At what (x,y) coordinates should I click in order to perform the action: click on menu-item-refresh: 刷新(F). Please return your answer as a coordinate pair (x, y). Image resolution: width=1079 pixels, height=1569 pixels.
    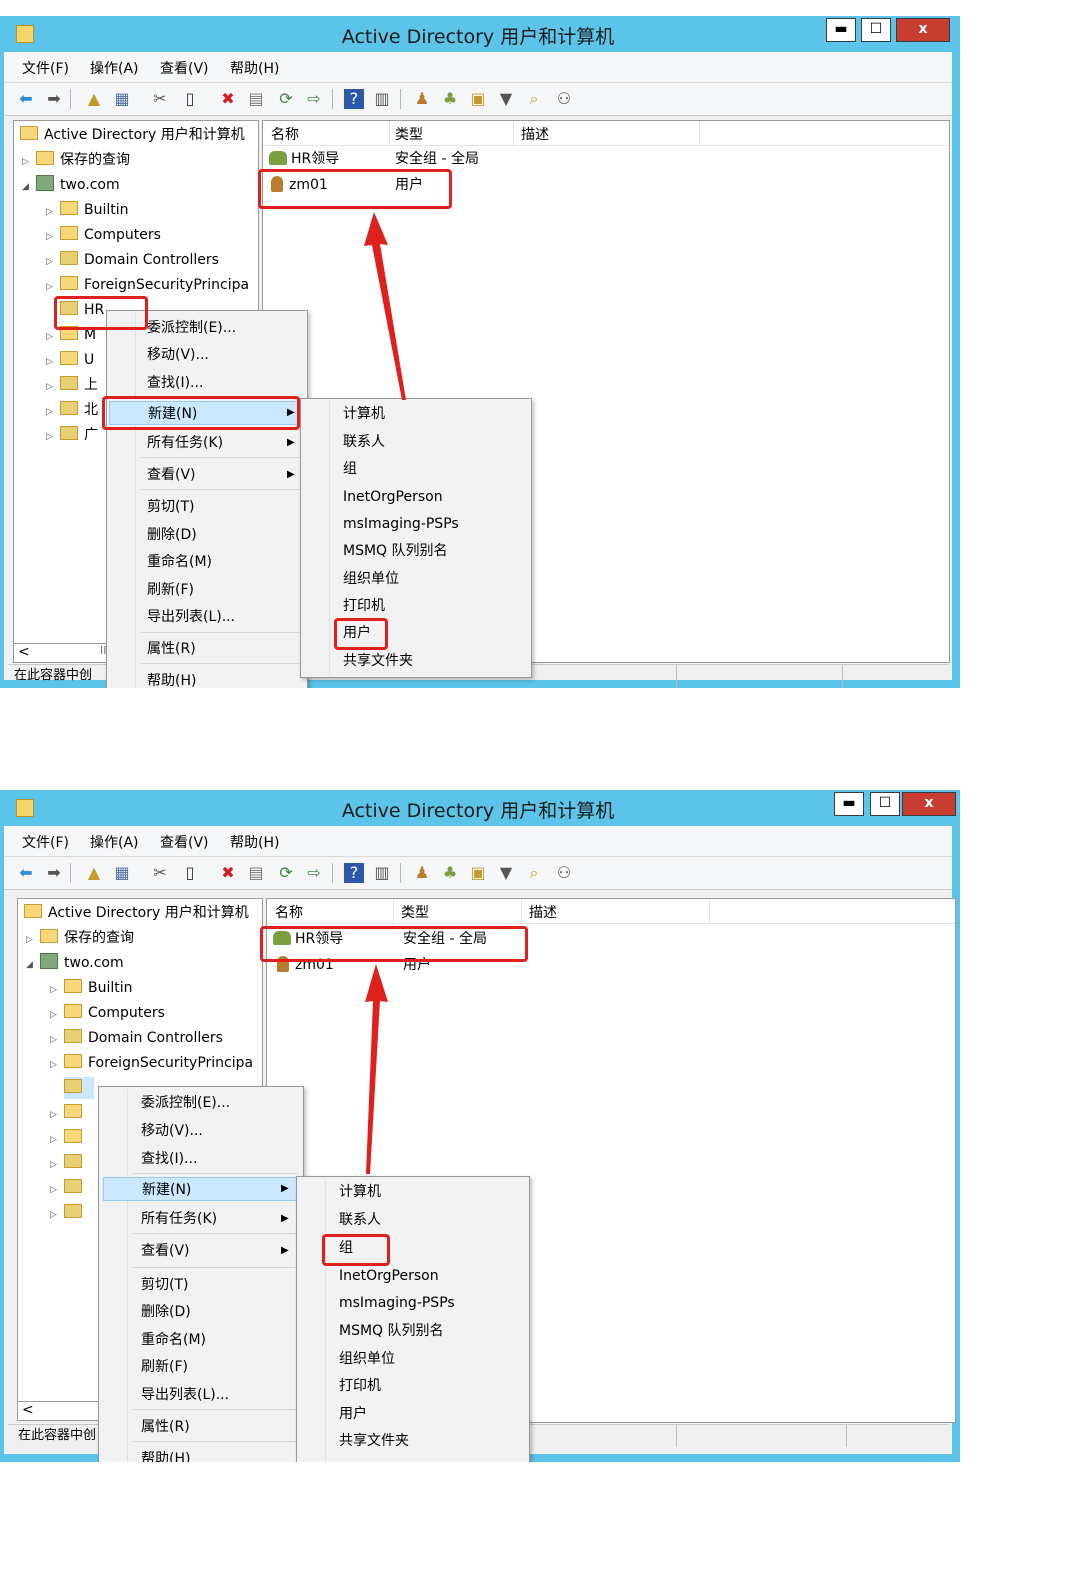
    Looking at the image, I should click on (164, 1367).